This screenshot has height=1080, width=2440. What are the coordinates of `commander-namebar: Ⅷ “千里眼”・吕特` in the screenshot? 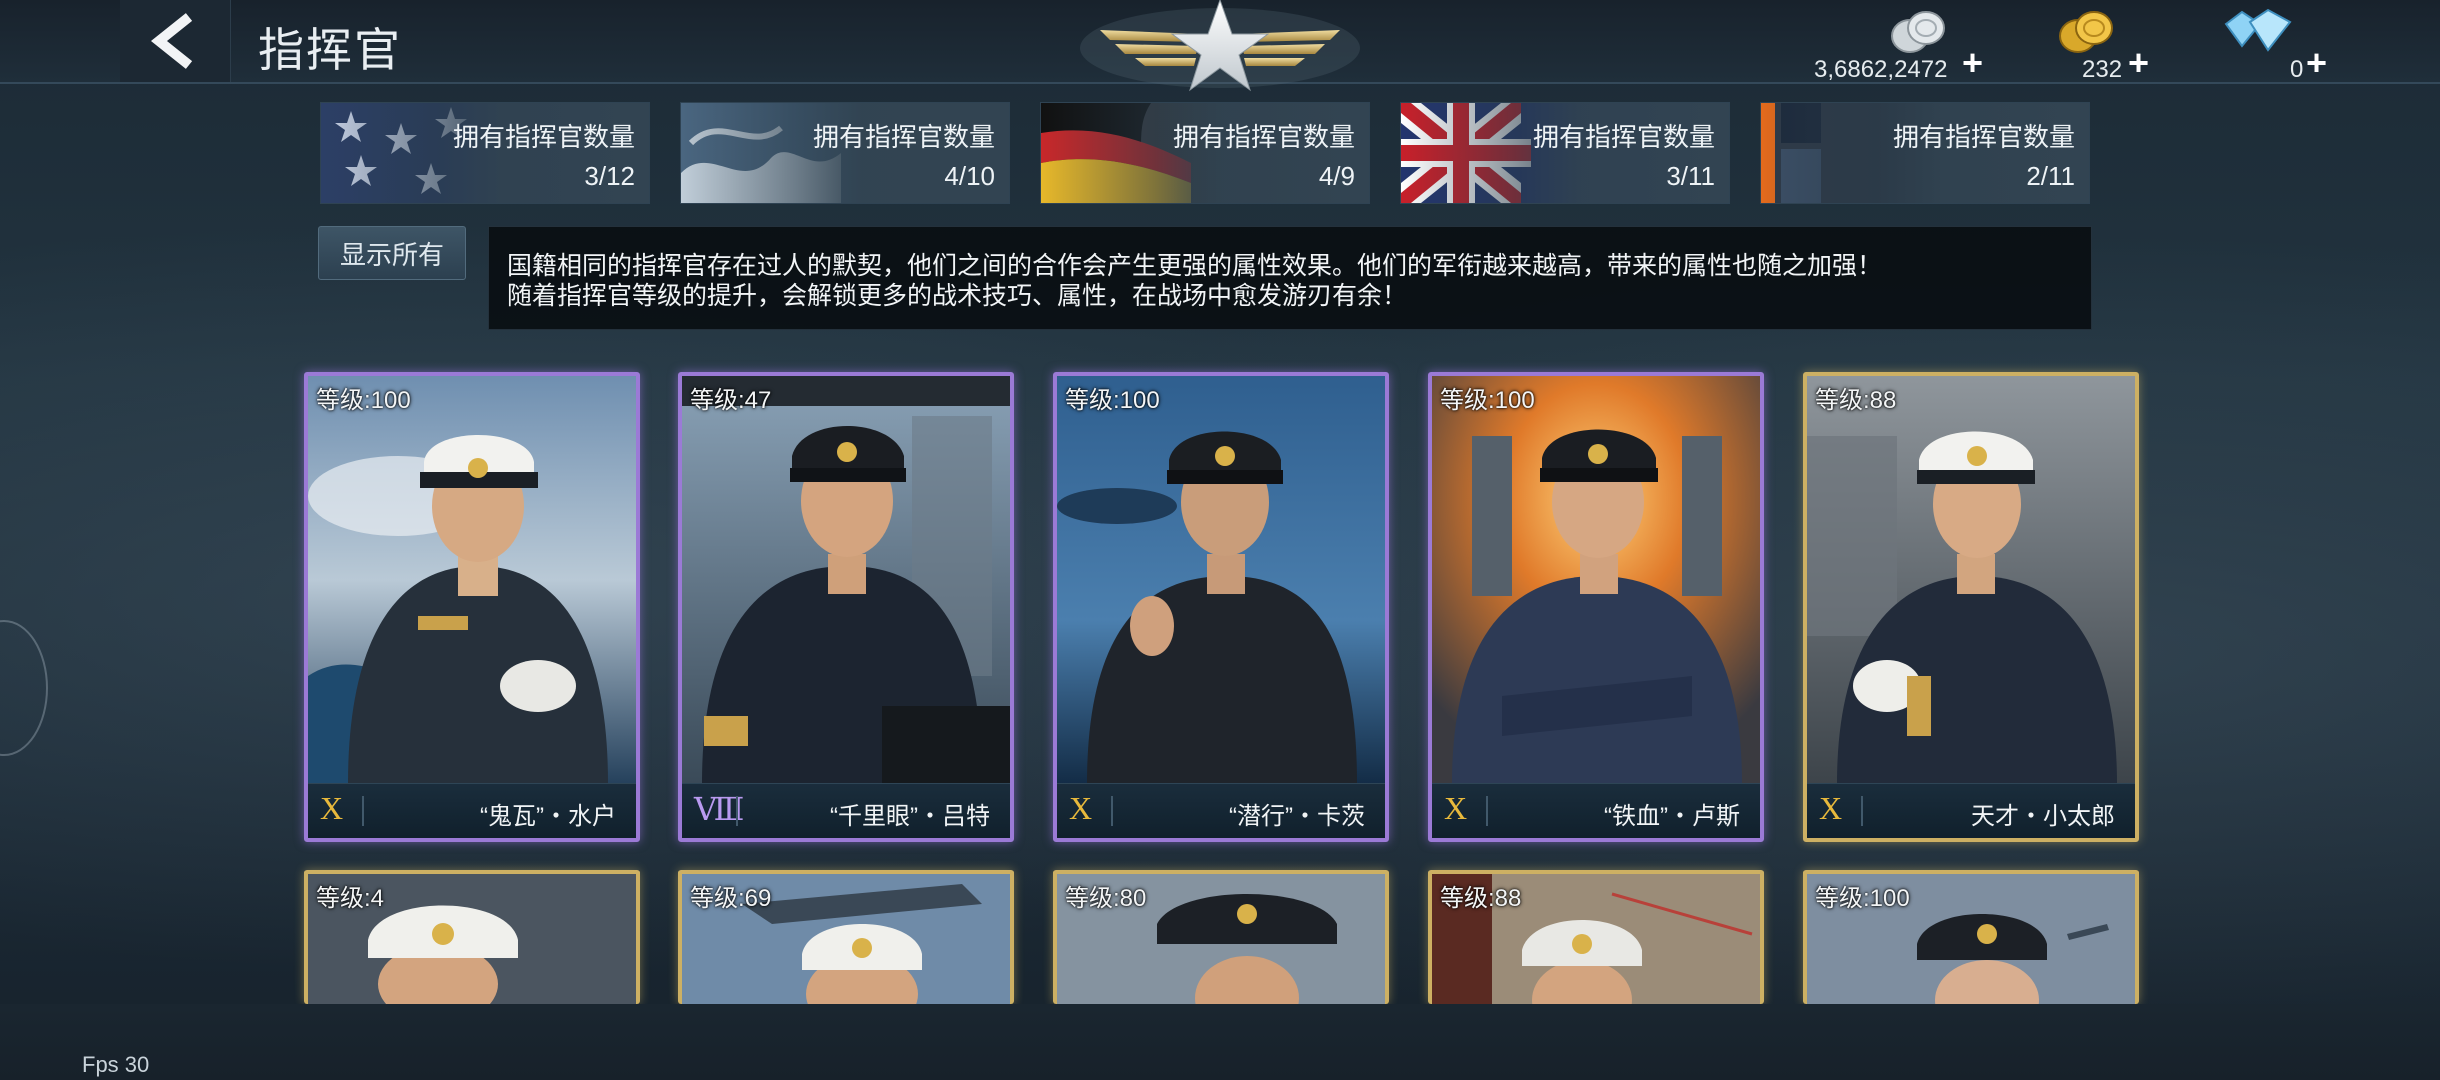 It's located at (846, 810).